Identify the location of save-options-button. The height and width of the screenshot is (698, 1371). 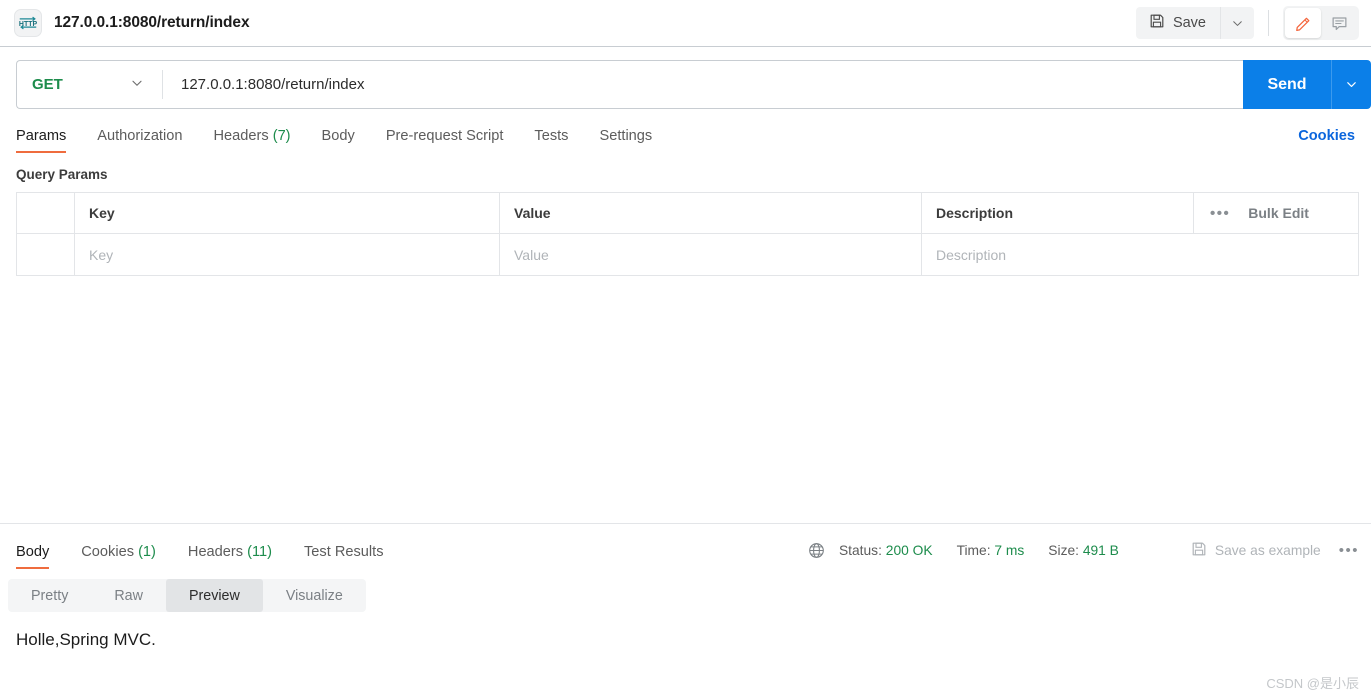
(1237, 23).